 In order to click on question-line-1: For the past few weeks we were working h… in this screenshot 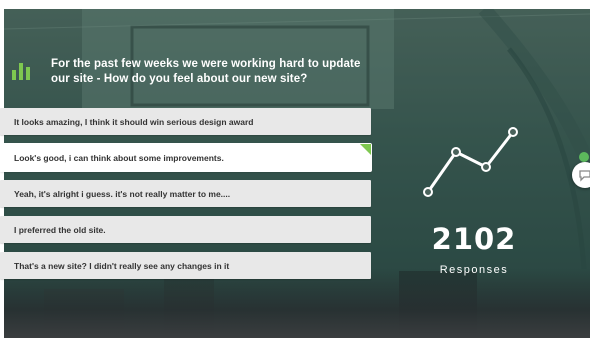, I will do `click(206, 64)`.